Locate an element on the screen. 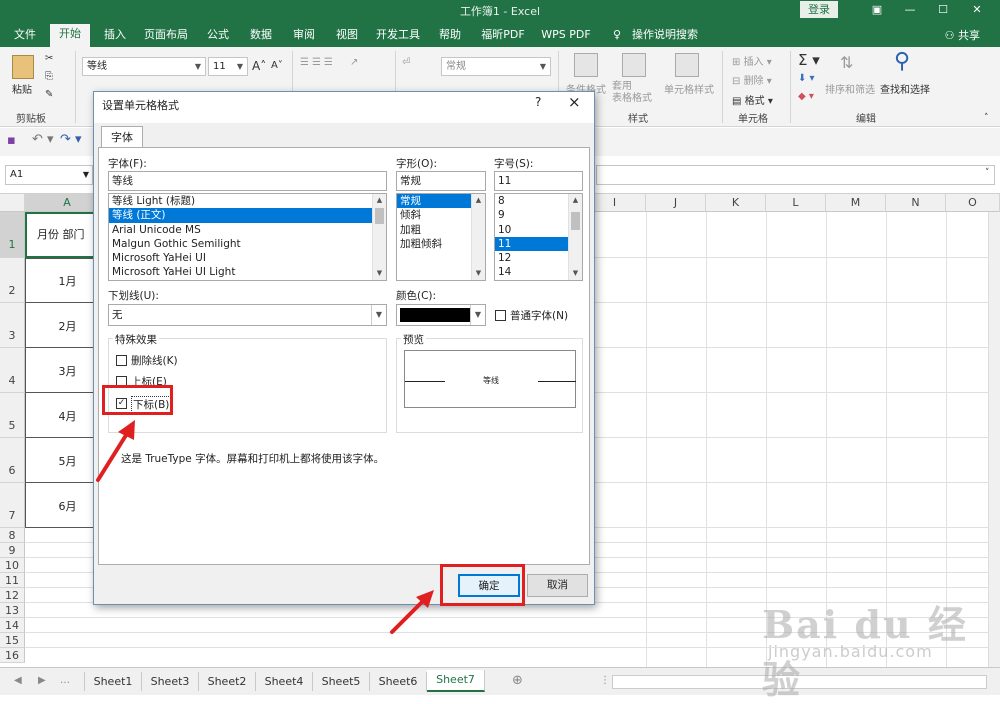 Image resolution: width=1000 pixels, height=704 pixels. arrow-to-ok is located at coordinates (412, 612).